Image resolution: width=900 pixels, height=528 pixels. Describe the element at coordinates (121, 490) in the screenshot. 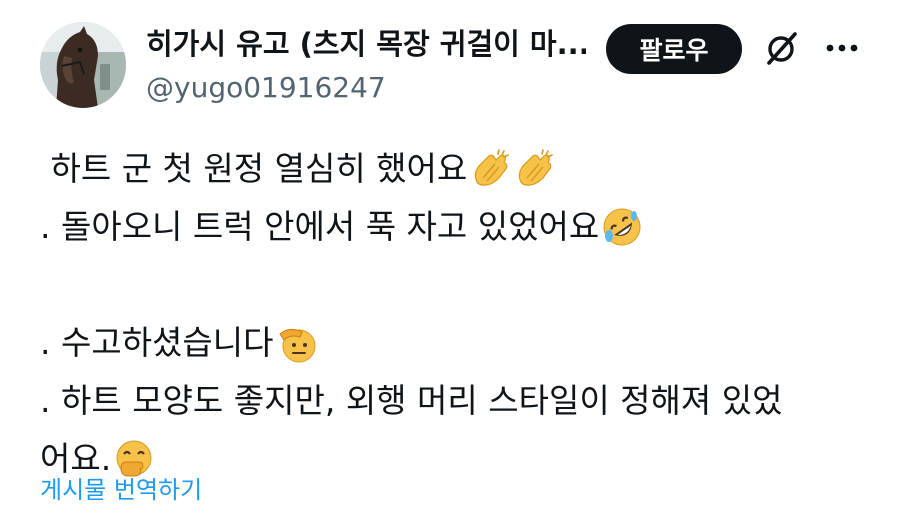

I see `translate-post-link: 게시물 번역하기` at that location.